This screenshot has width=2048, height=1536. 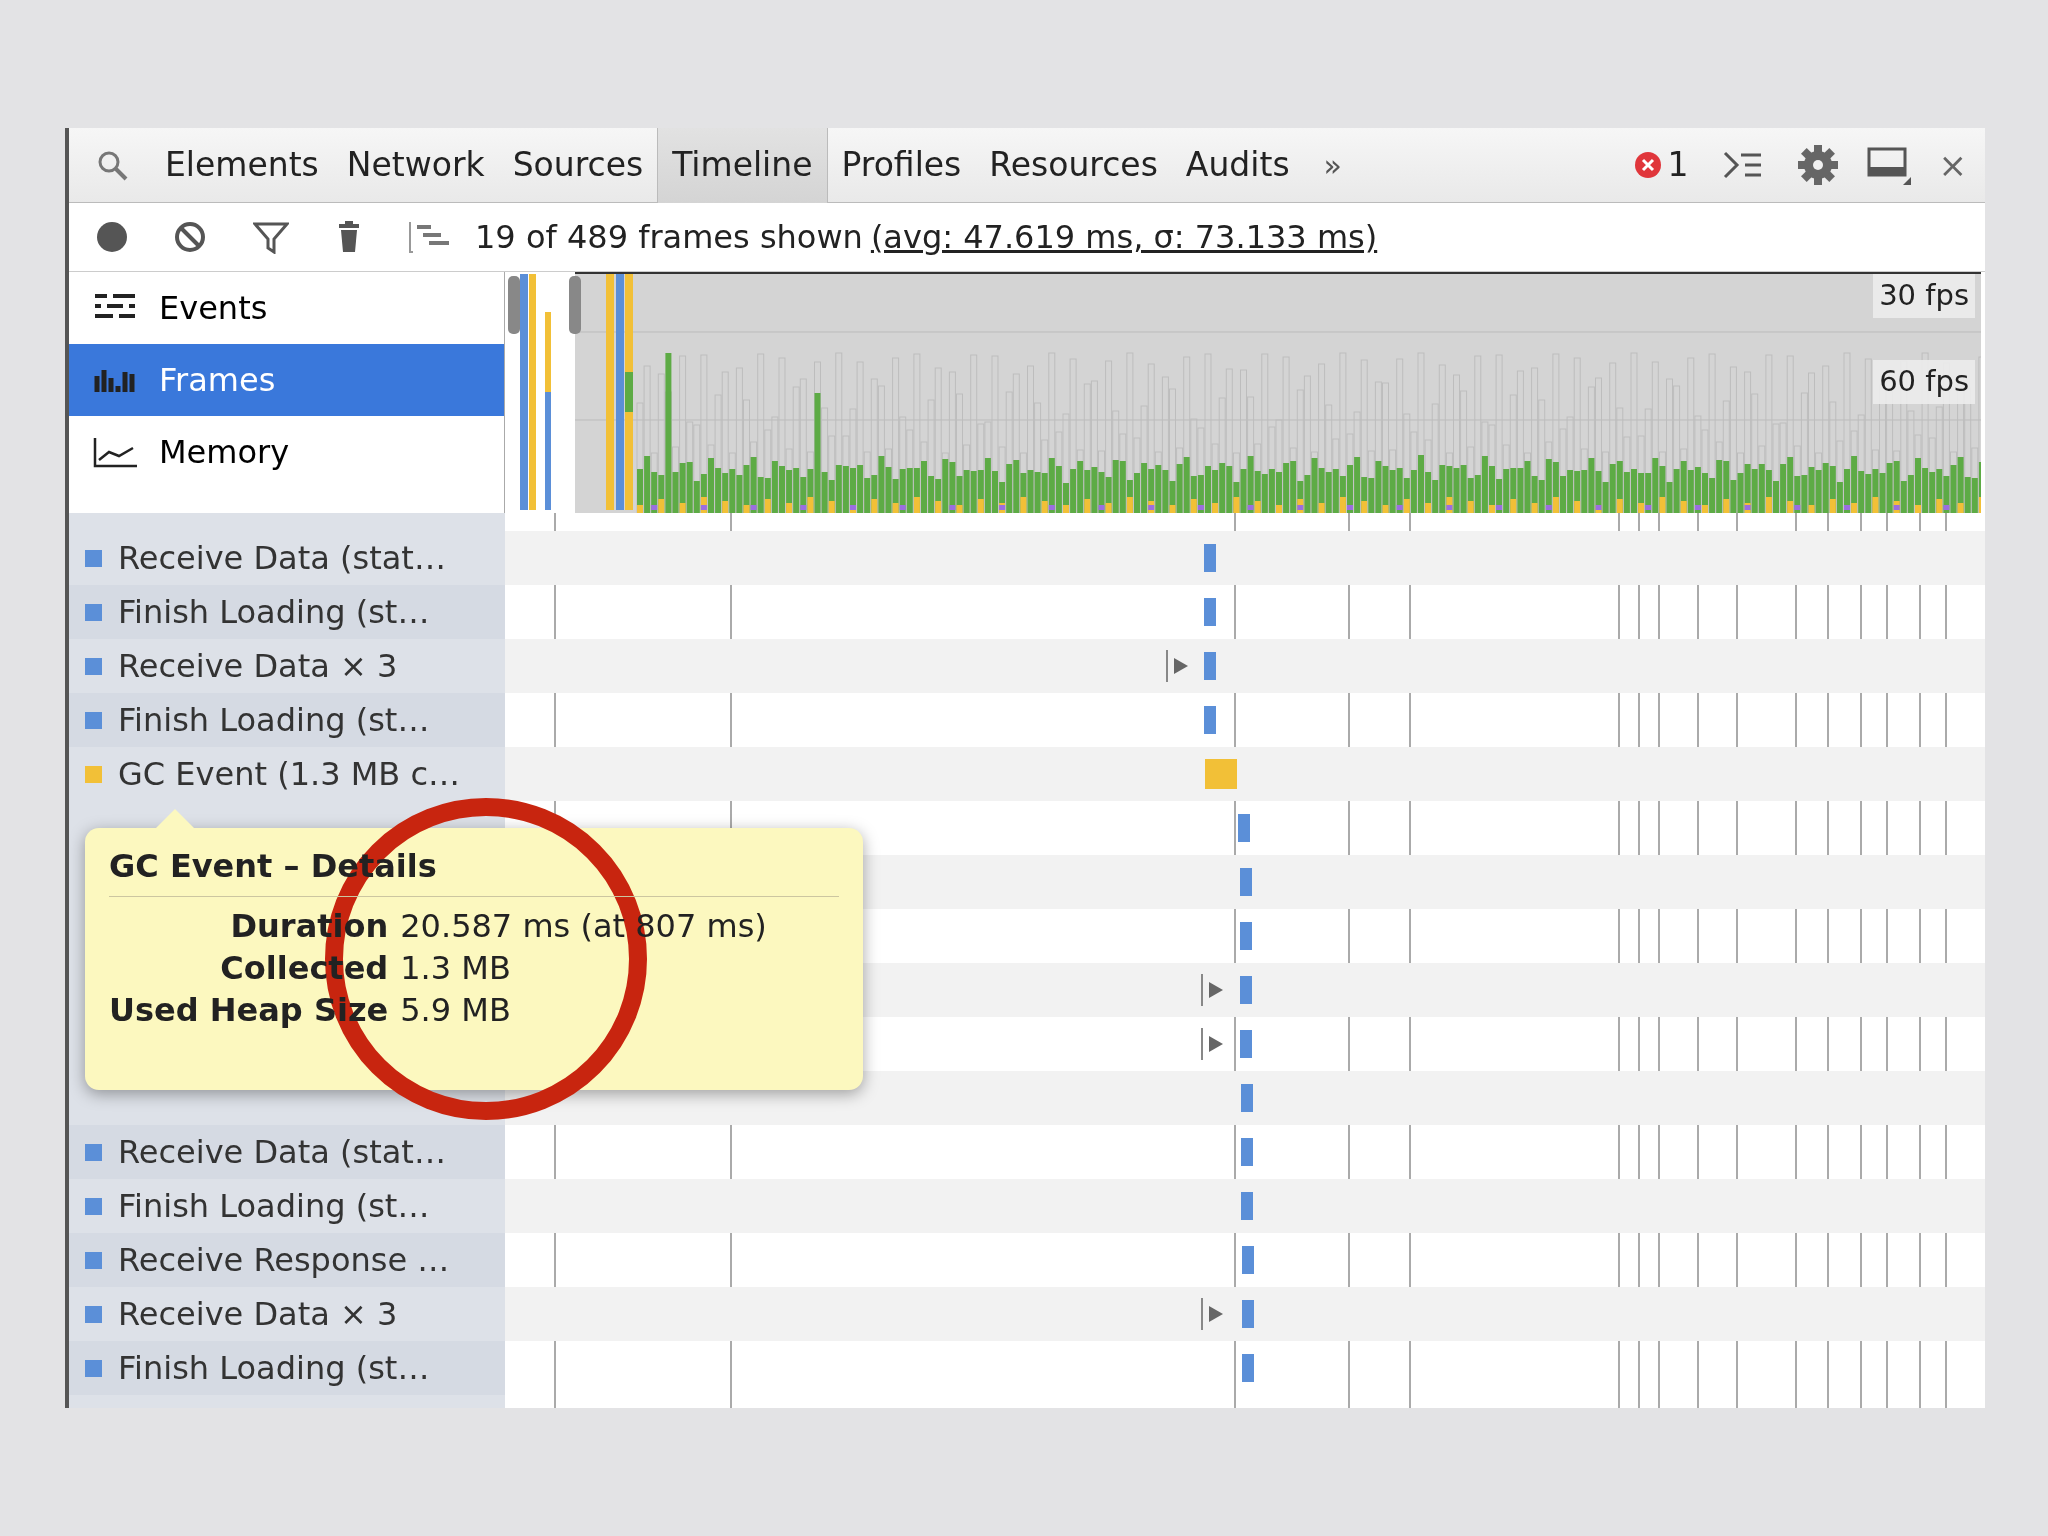 What do you see at coordinates (669, 237) in the screenshot?
I see `frames-summary: 19 of 489 frames shown` at bounding box center [669, 237].